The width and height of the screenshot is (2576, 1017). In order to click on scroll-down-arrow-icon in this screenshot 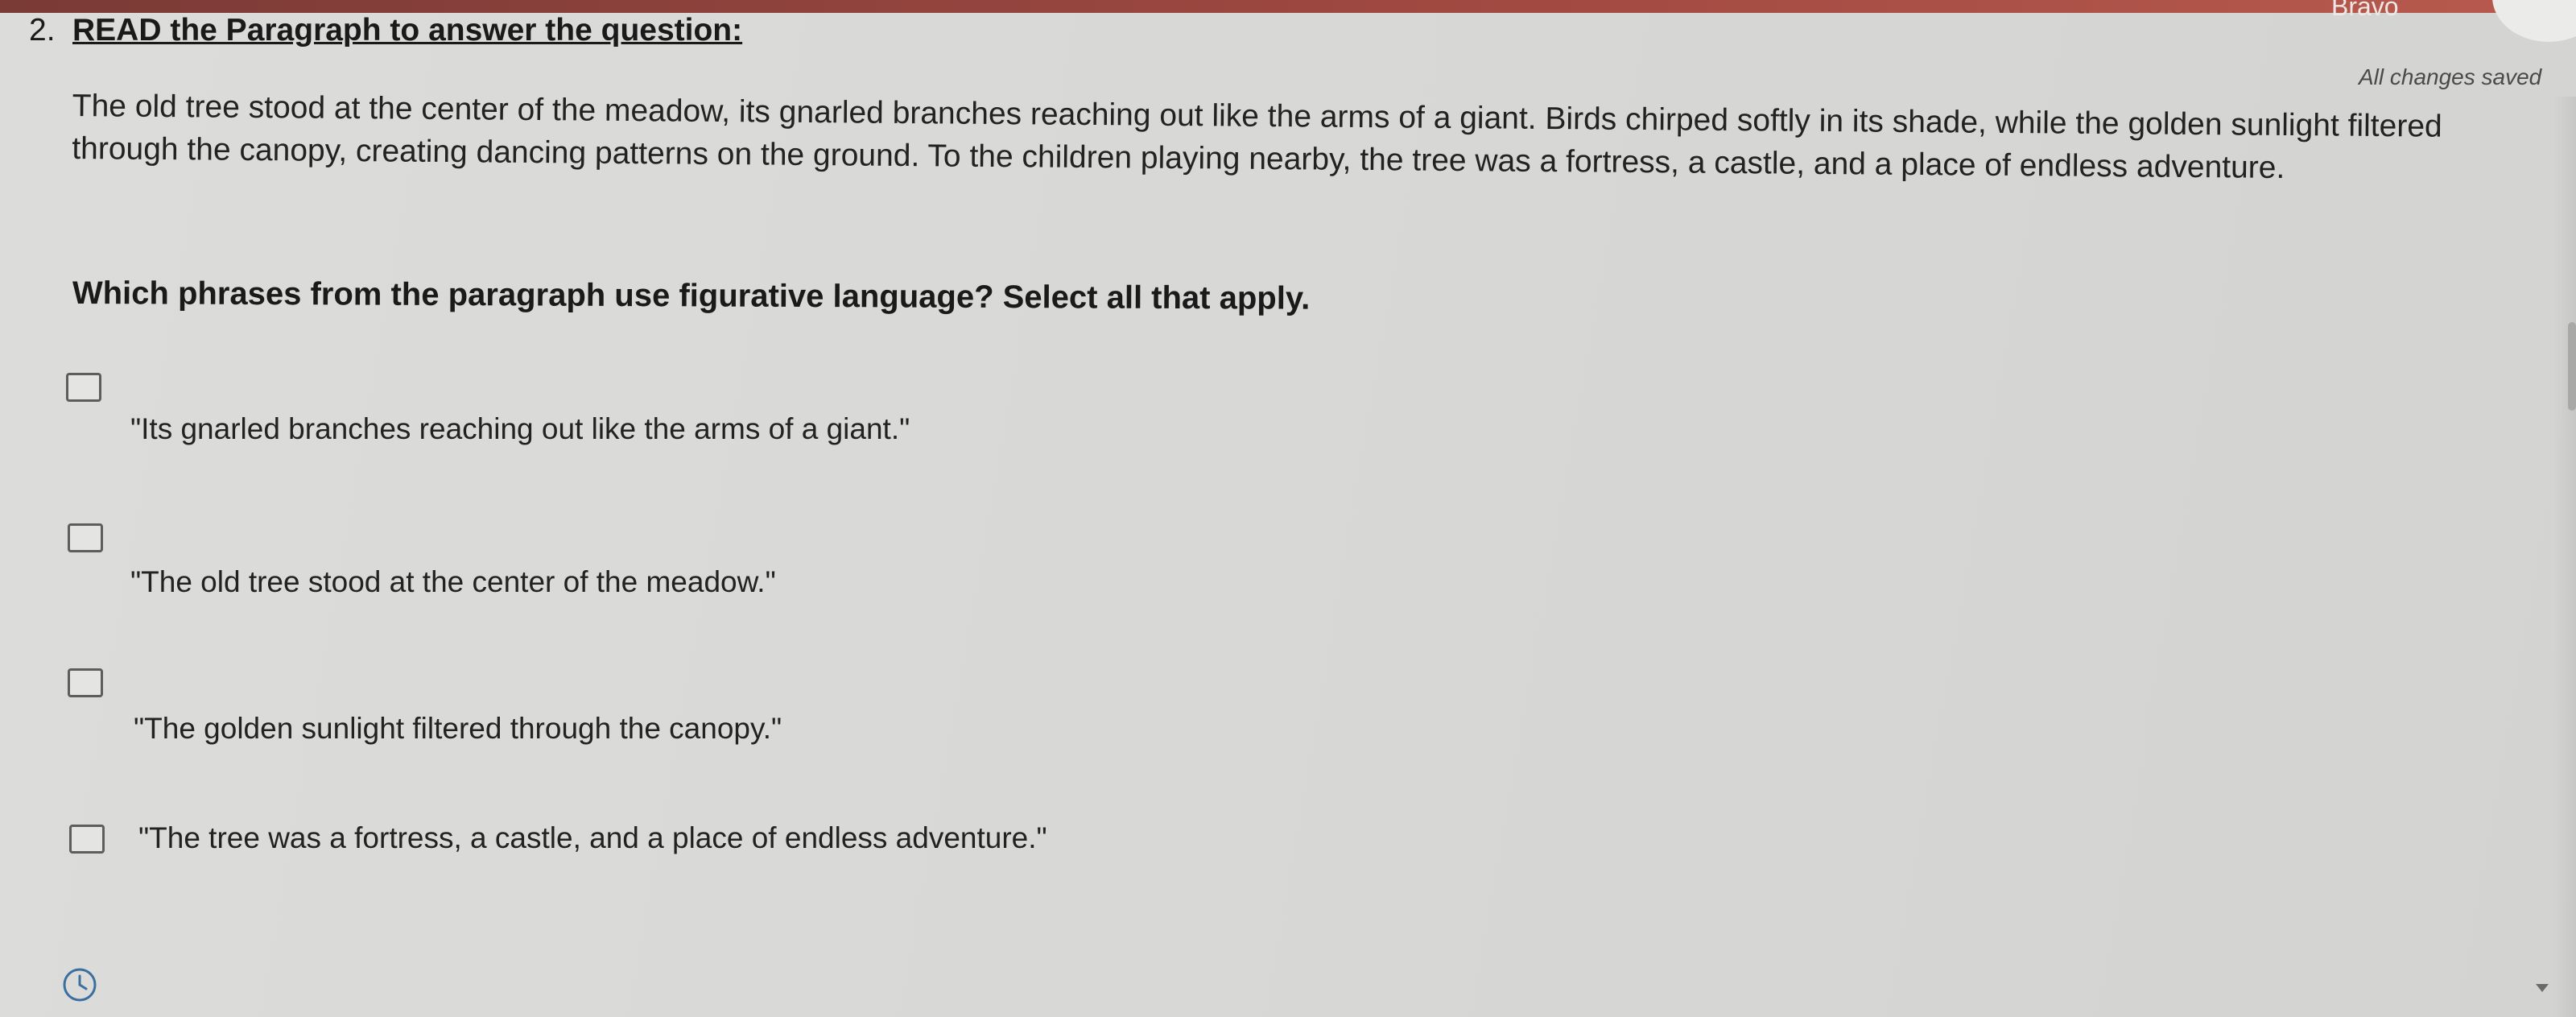, I will do `click(2542, 988)`.